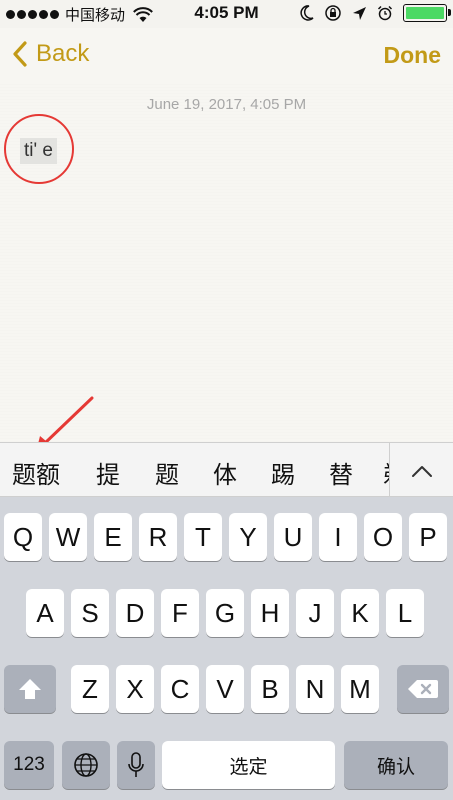  What do you see at coordinates (307, 13) in the screenshot?
I see `moon-icon` at bounding box center [307, 13].